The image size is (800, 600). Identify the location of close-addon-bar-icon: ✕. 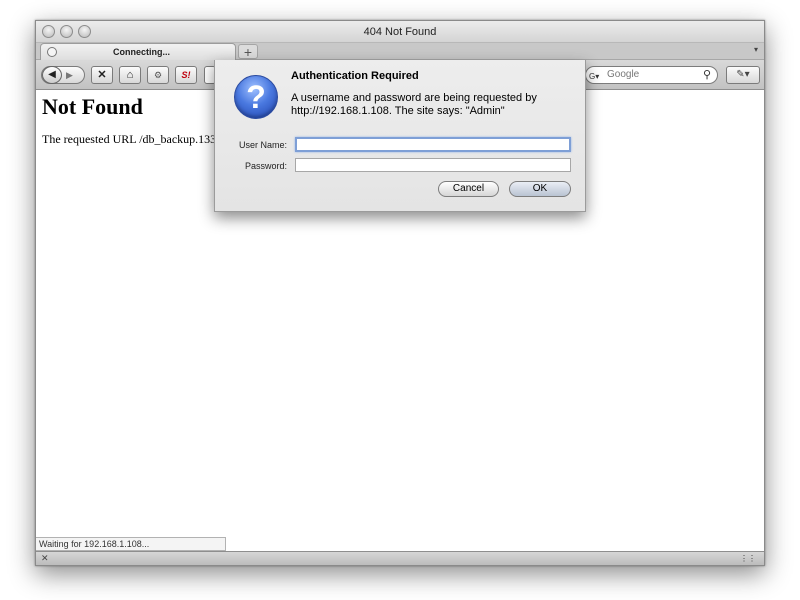
(45, 558).